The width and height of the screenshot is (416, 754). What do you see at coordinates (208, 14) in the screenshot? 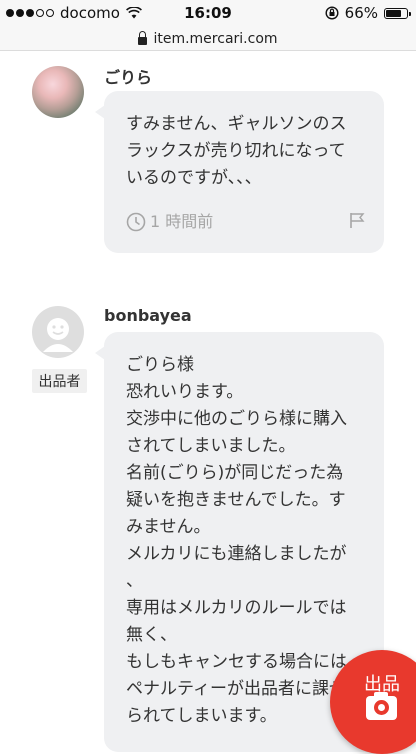
I see `status-bar: docomo 16:09 66%` at bounding box center [208, 14].